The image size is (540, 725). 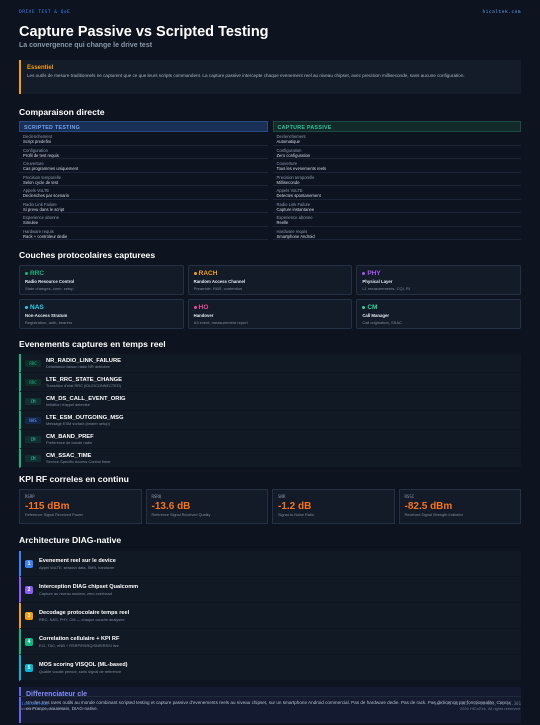 What do you see at coordinates (78, 366) in the screenshot?
I see `event-desc: Defaillance liaison radio NR detectee` at bounding box center [78, 366].